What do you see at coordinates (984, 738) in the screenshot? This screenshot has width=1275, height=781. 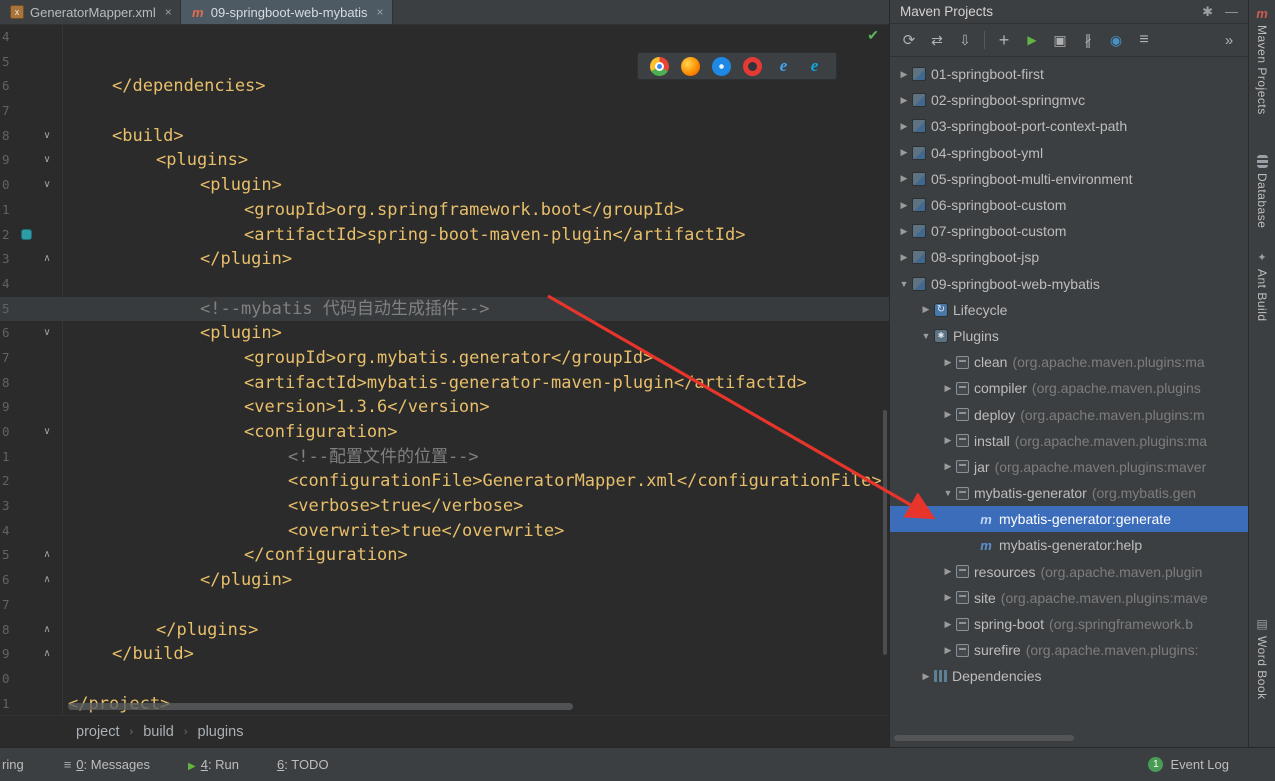 I see `maven-horizontal-scrollbar` at bounding box center [984, 738].